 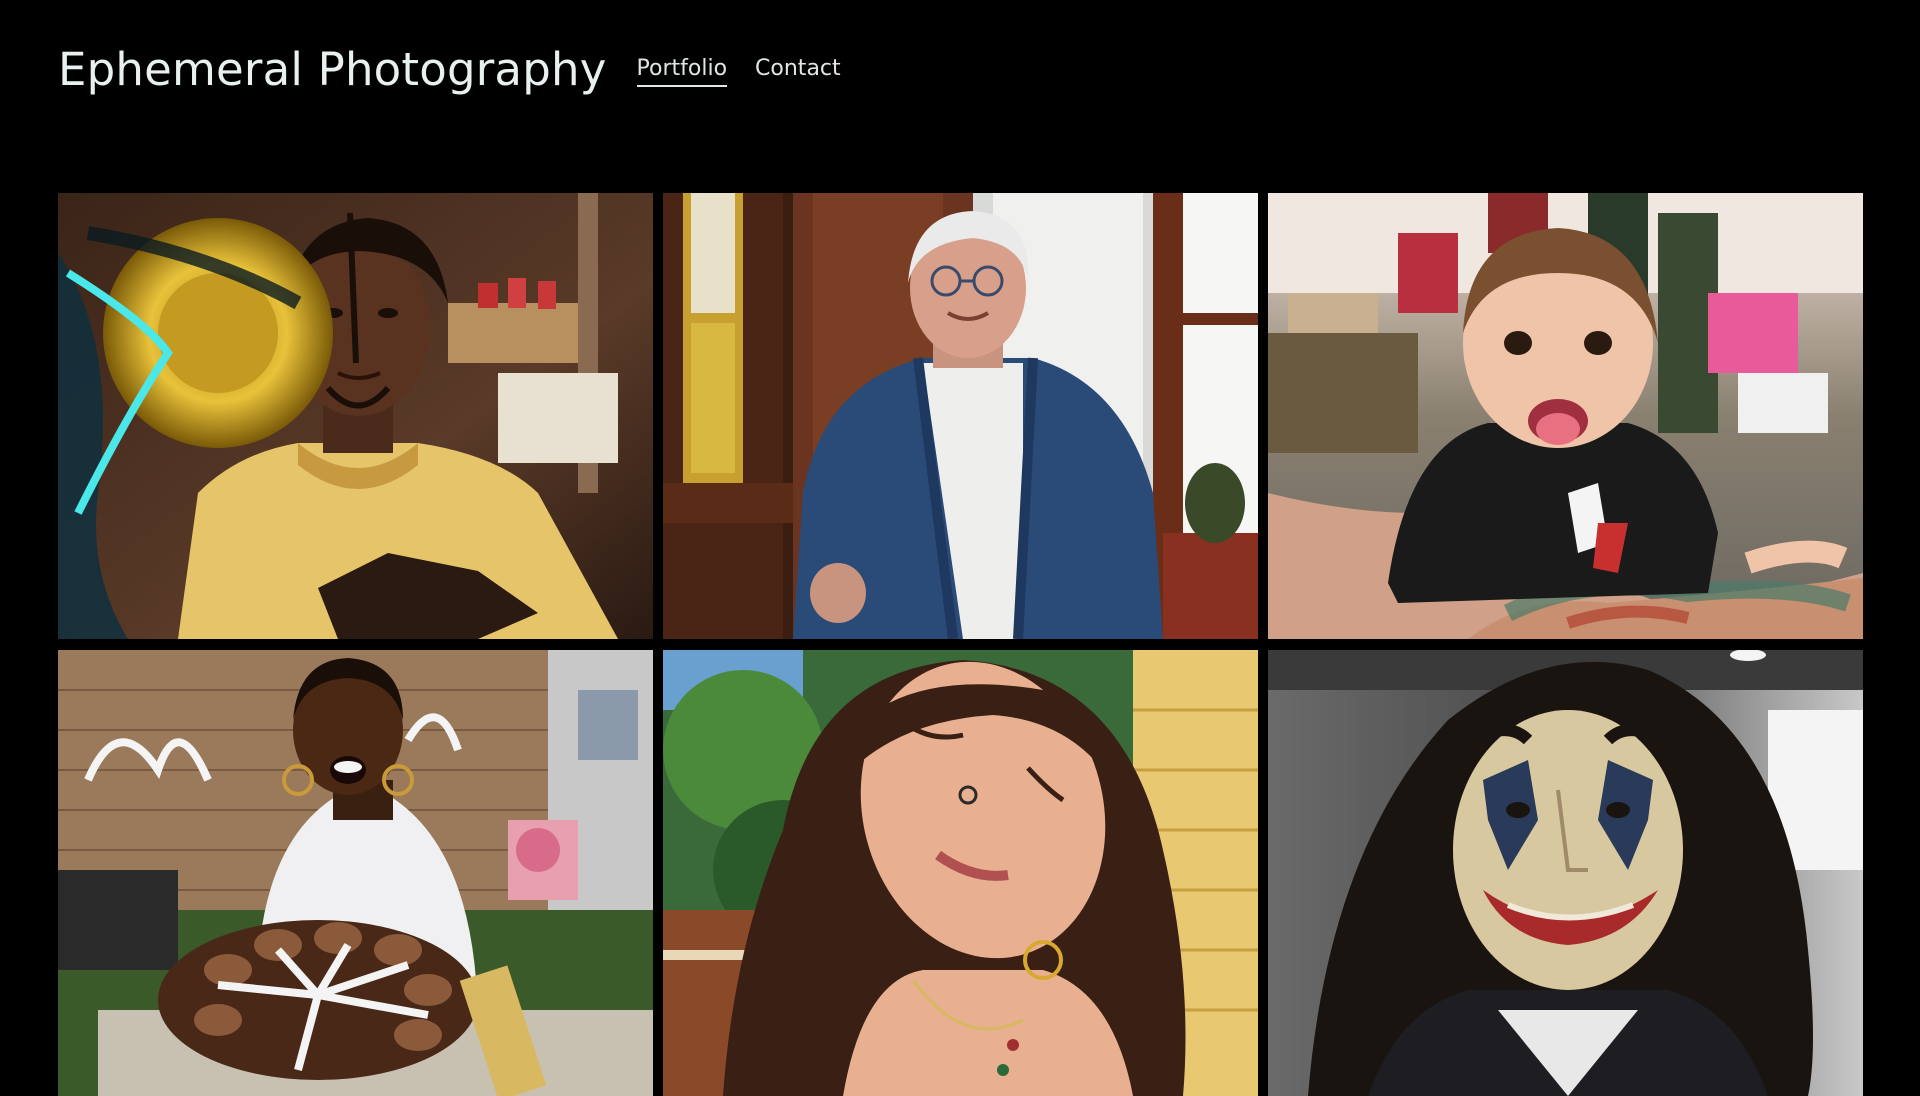 I want to click on site-title: Ephemeral Photography, so click(x=332, y=69).